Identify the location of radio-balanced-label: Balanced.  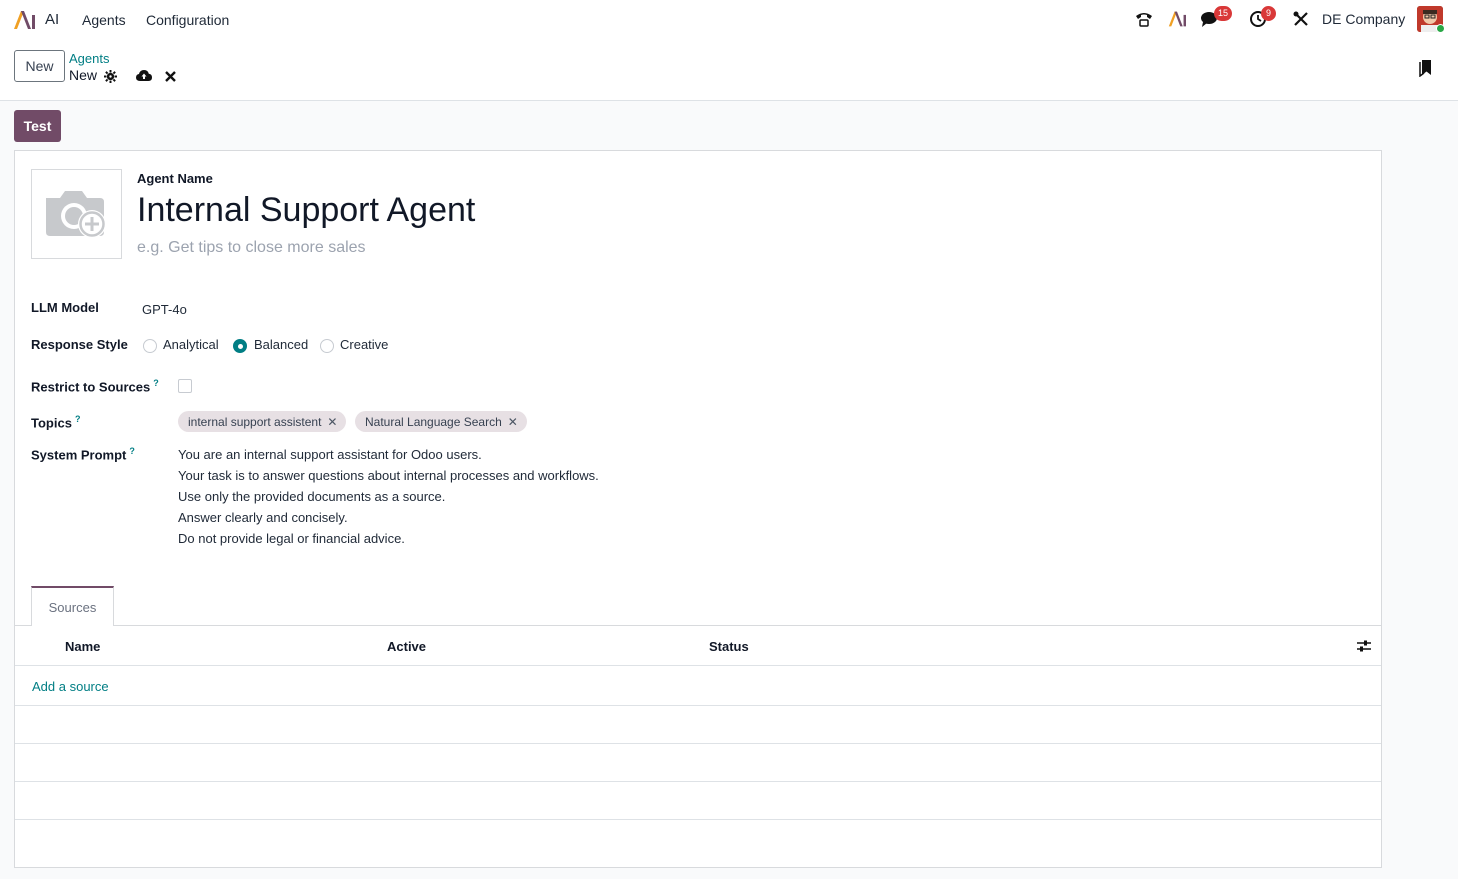
(281, 344).